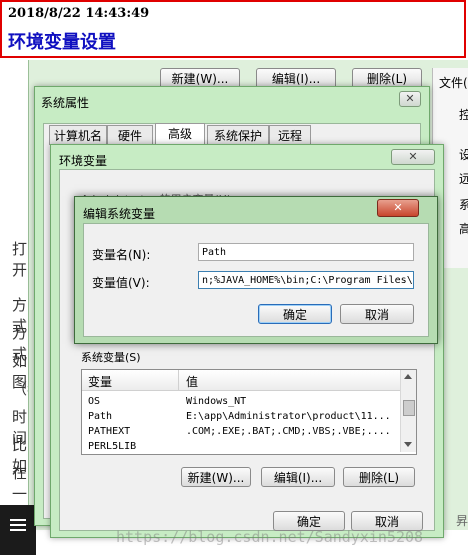  Describe the element at coordinates (270, 537) in the screenshot. I see `watermark: https://blog.csdn.net/Sandyxin5208` at that location.